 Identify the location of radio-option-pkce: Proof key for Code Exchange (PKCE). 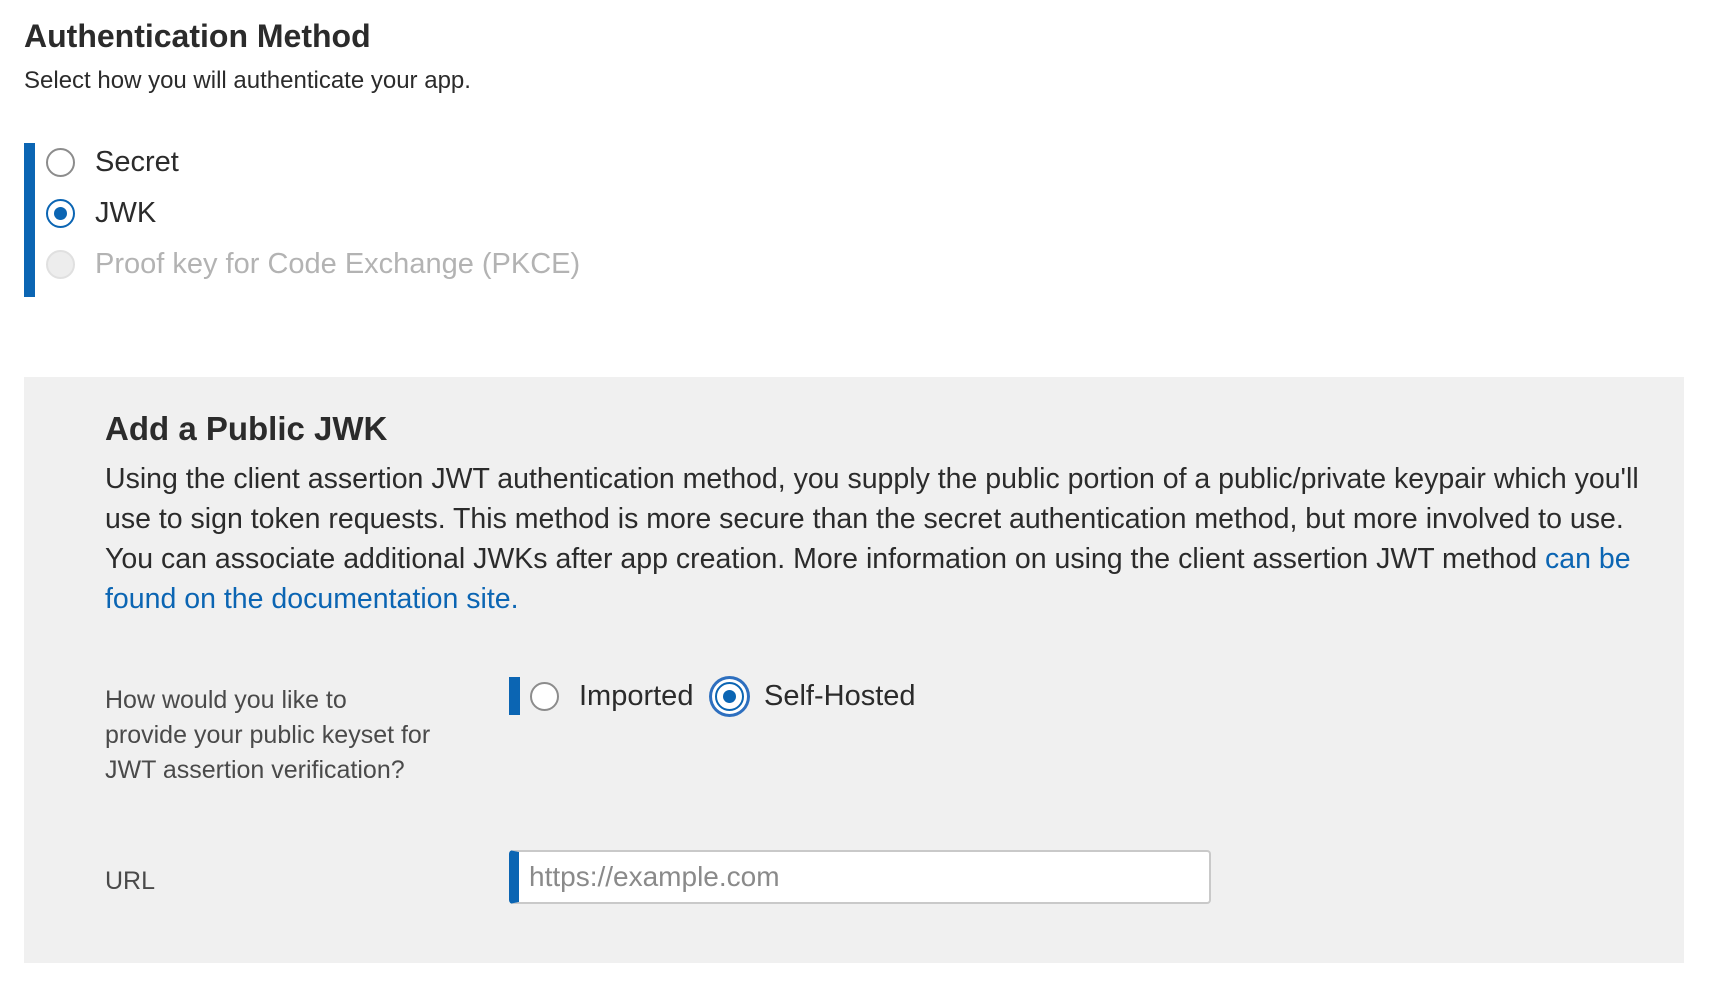
(313, 264).